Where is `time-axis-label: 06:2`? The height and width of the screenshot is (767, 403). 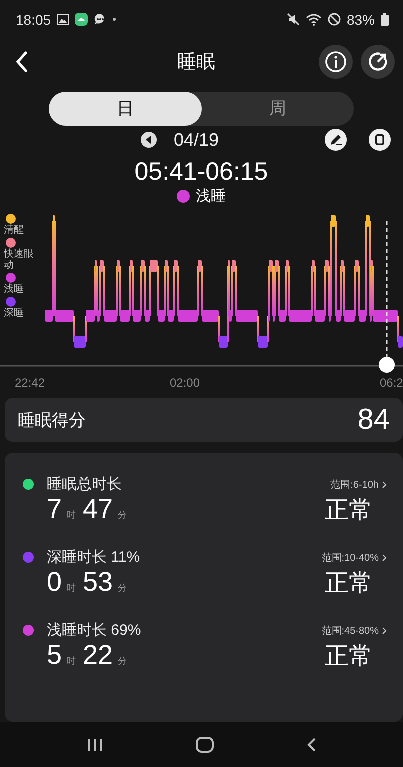 time-axis-label: 06:2 is located at coordinates (391, 383).